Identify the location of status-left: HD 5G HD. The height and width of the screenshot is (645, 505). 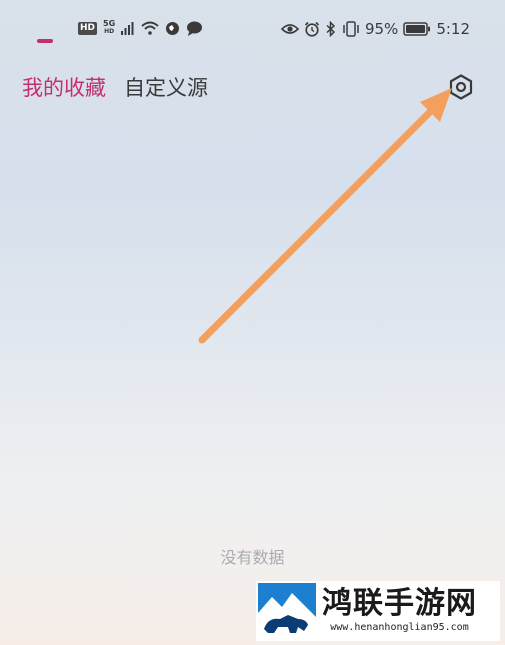
(140, 28).